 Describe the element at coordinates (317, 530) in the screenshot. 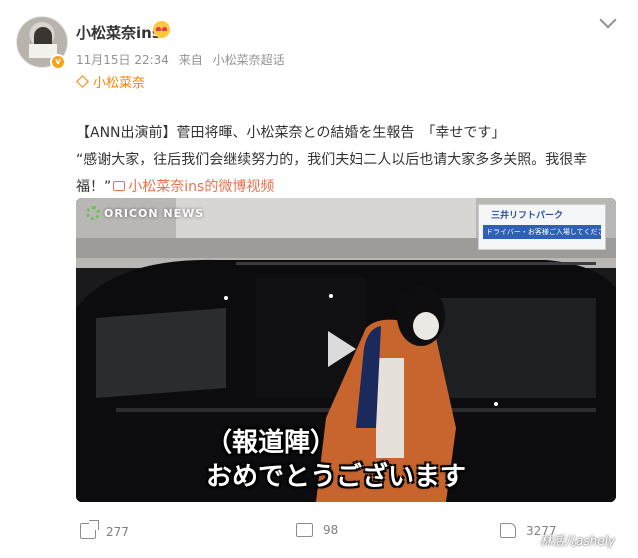

I see `comment-button: 98` at that location.